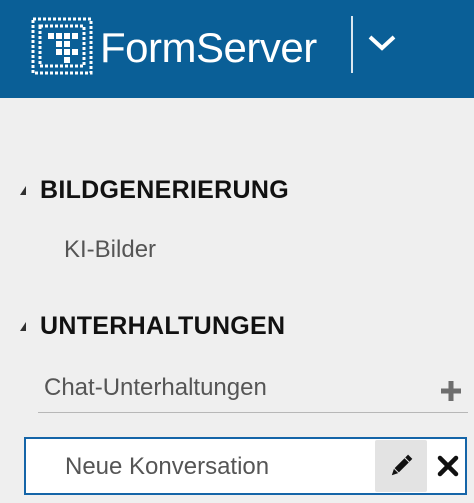 The width and height of the screenshot is (474, 503). I want to click on delete-conversation-button, so click(448, 466).